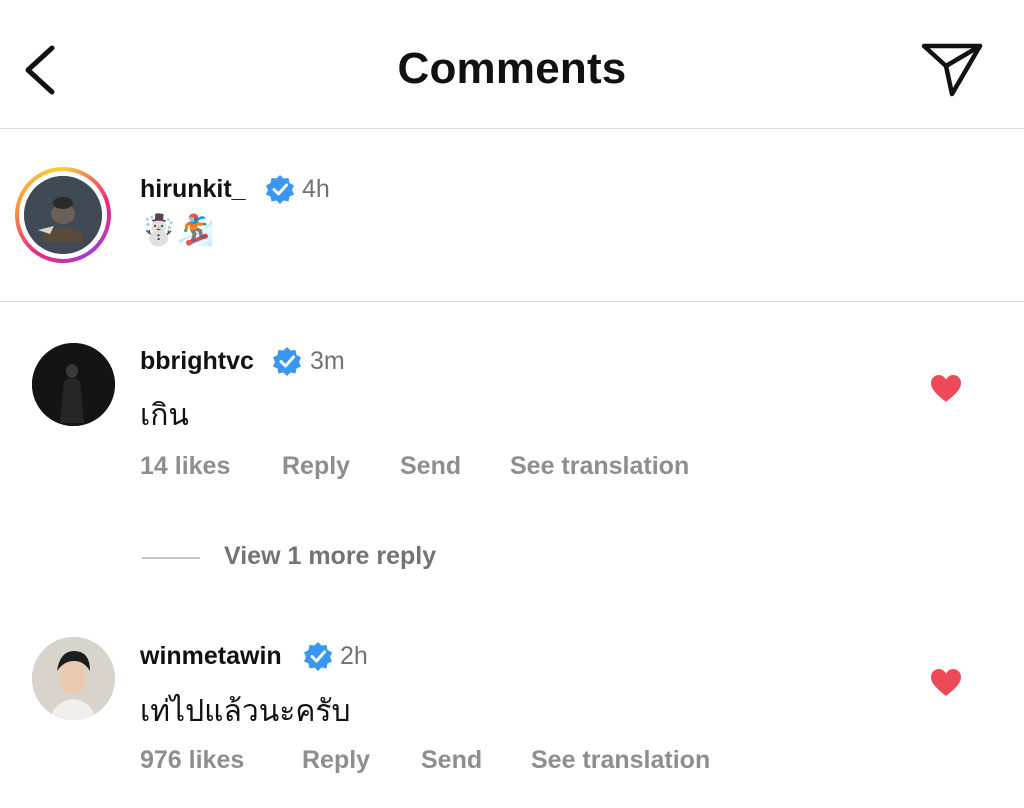 The height and width of the screenshot is (808, 1024). I want to click on caption-text: ☃️🏂, so click(177, 230).